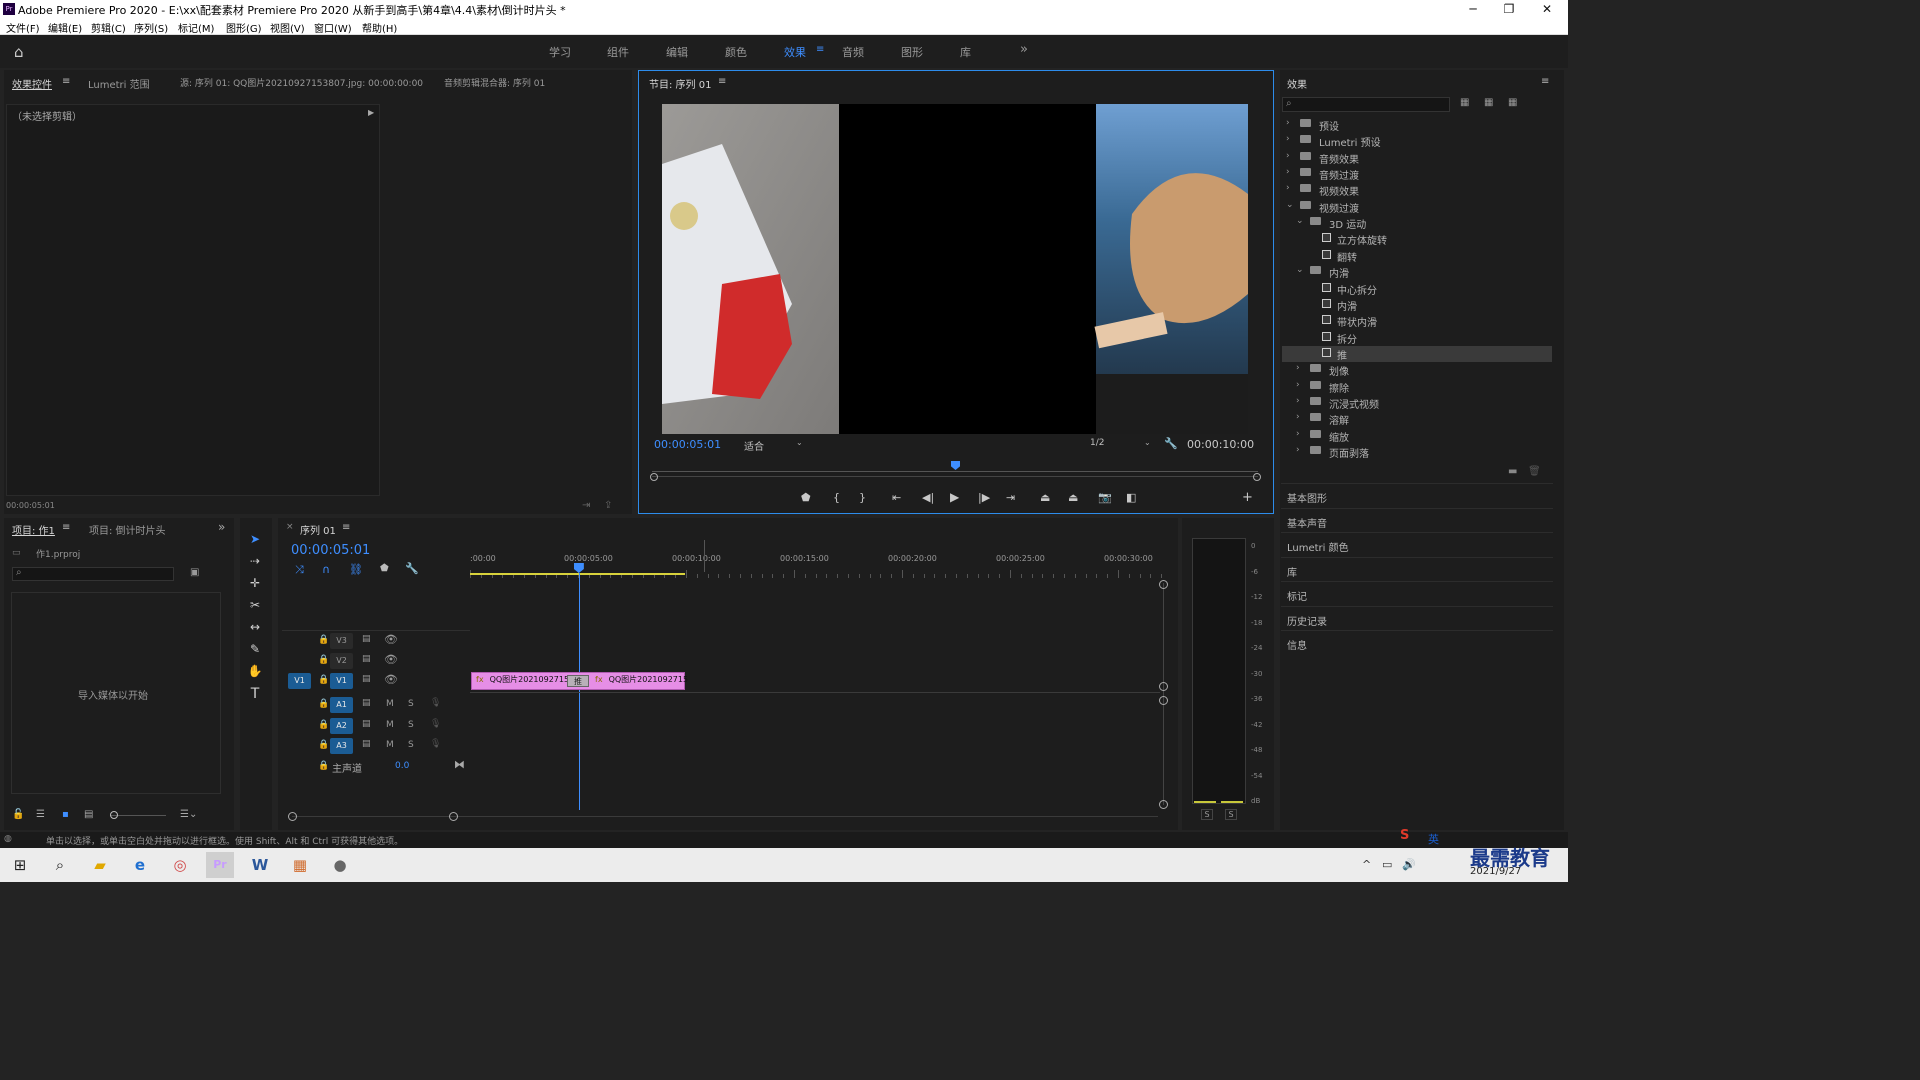 This screenshot has height=1080, width=1920. I want to click on edge-browser-icon: e, so click(140, 865).